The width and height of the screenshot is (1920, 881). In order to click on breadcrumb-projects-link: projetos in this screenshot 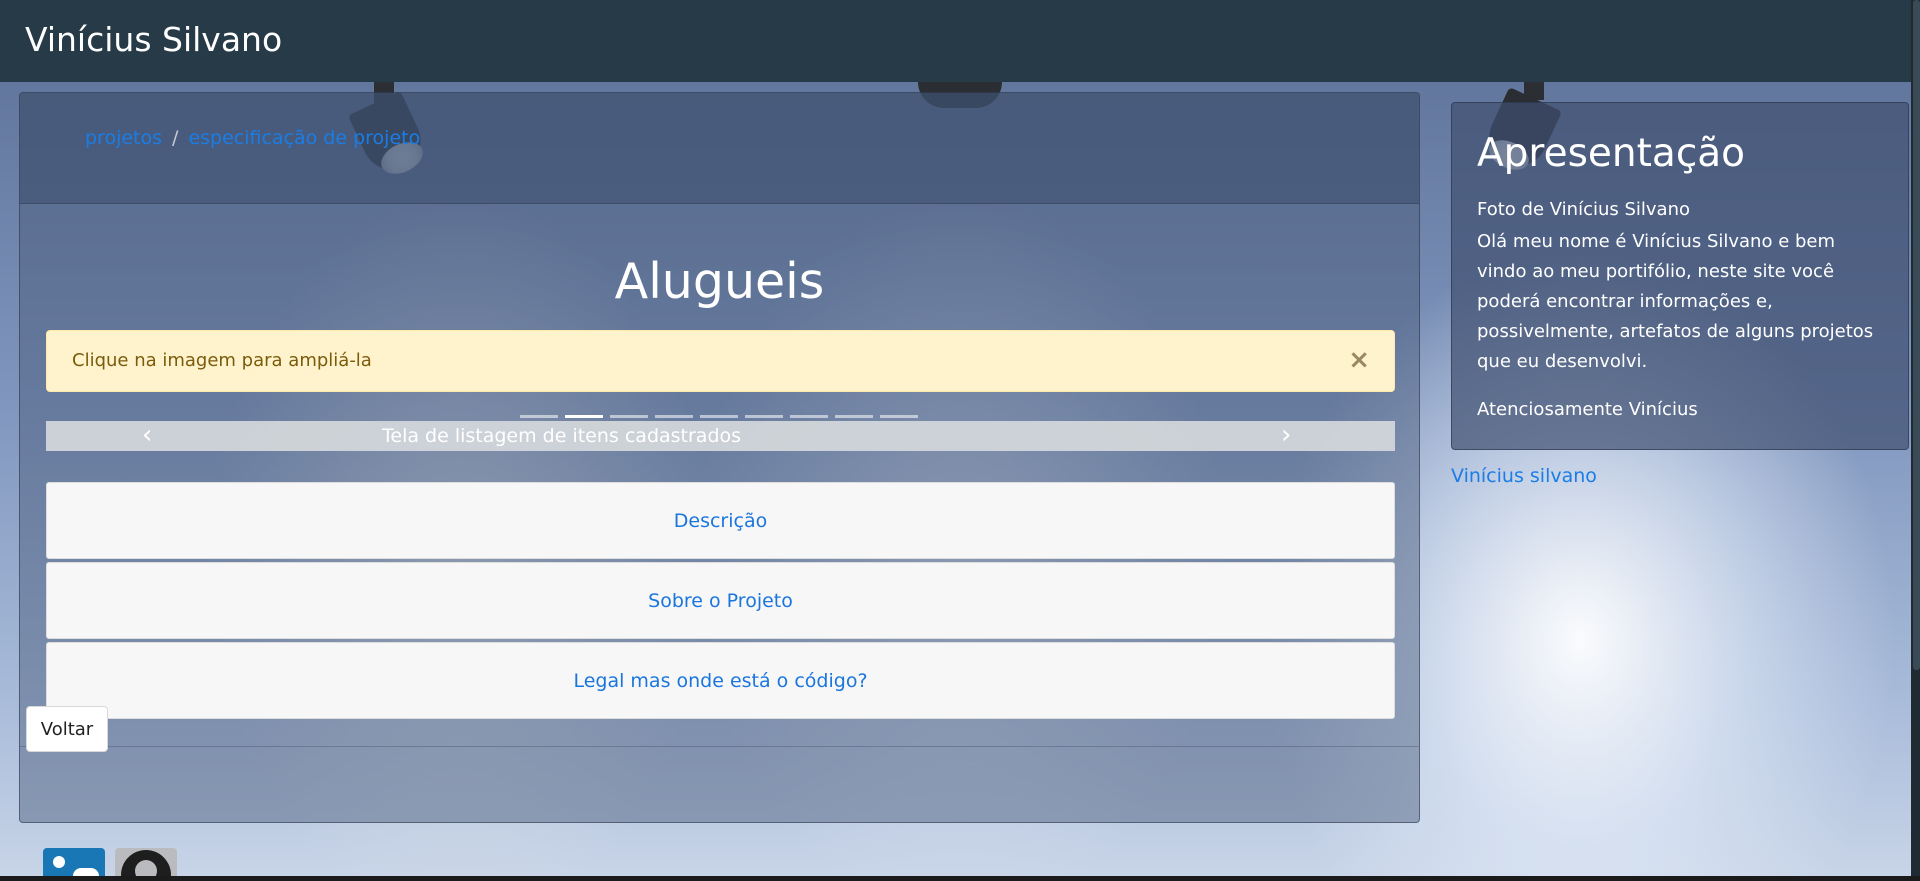, I will do `click(123, 138)`.